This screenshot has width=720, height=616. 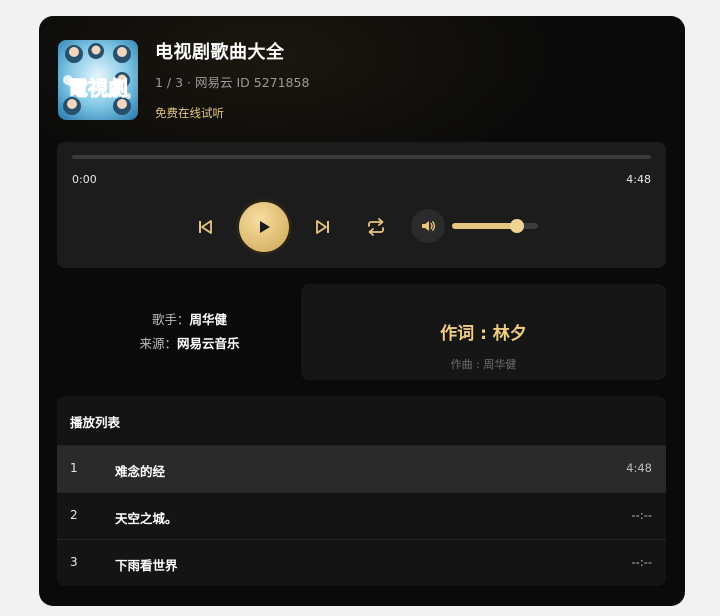 I want to click on singer-label: 歌手：, so click(x=170, y=319).